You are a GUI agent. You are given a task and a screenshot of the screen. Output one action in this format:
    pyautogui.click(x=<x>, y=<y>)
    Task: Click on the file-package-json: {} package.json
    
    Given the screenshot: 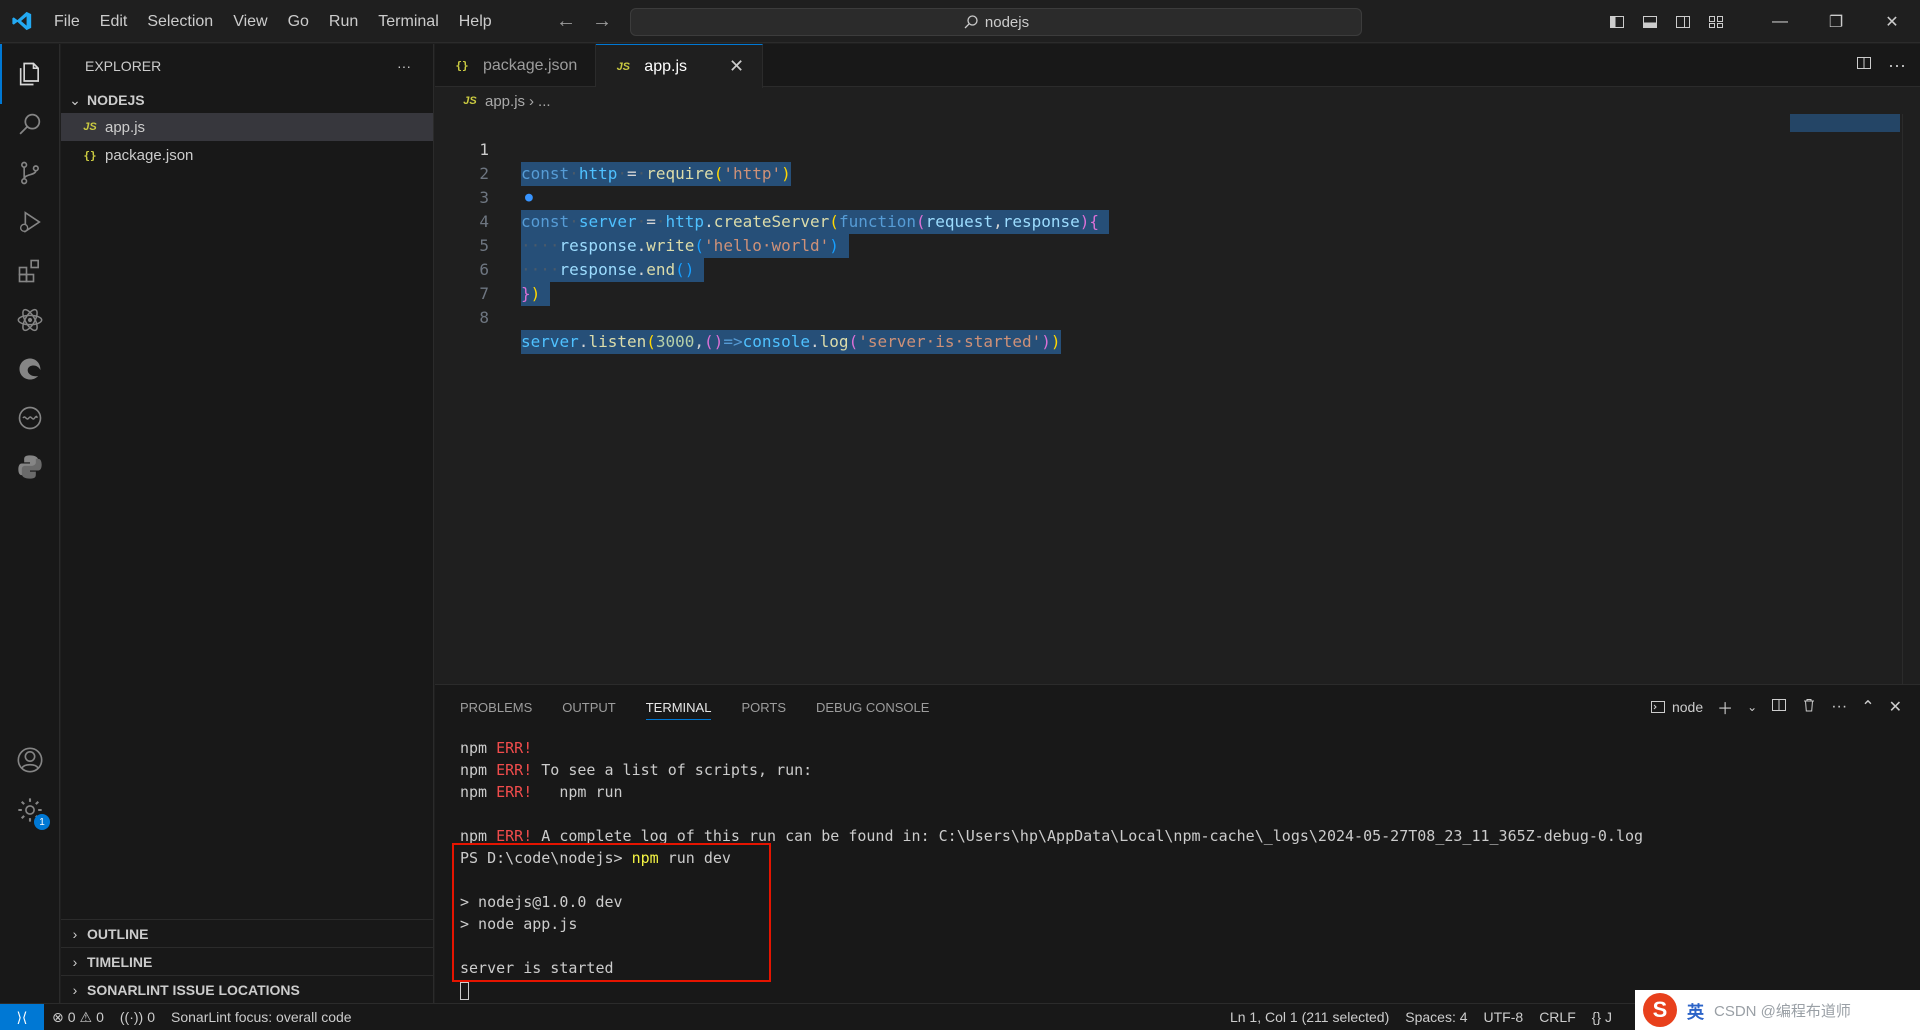 What is the action you would take?
    pyautogui.click(x=247, y=155)
    